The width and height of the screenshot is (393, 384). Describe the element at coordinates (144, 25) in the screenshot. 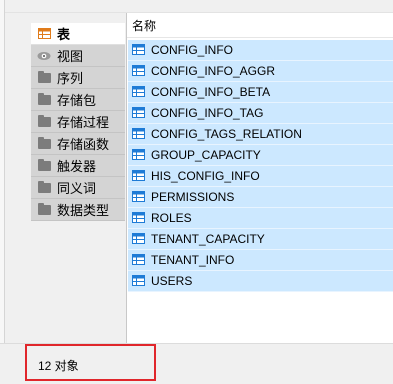

I see `column-header-label: 名称` at that location.